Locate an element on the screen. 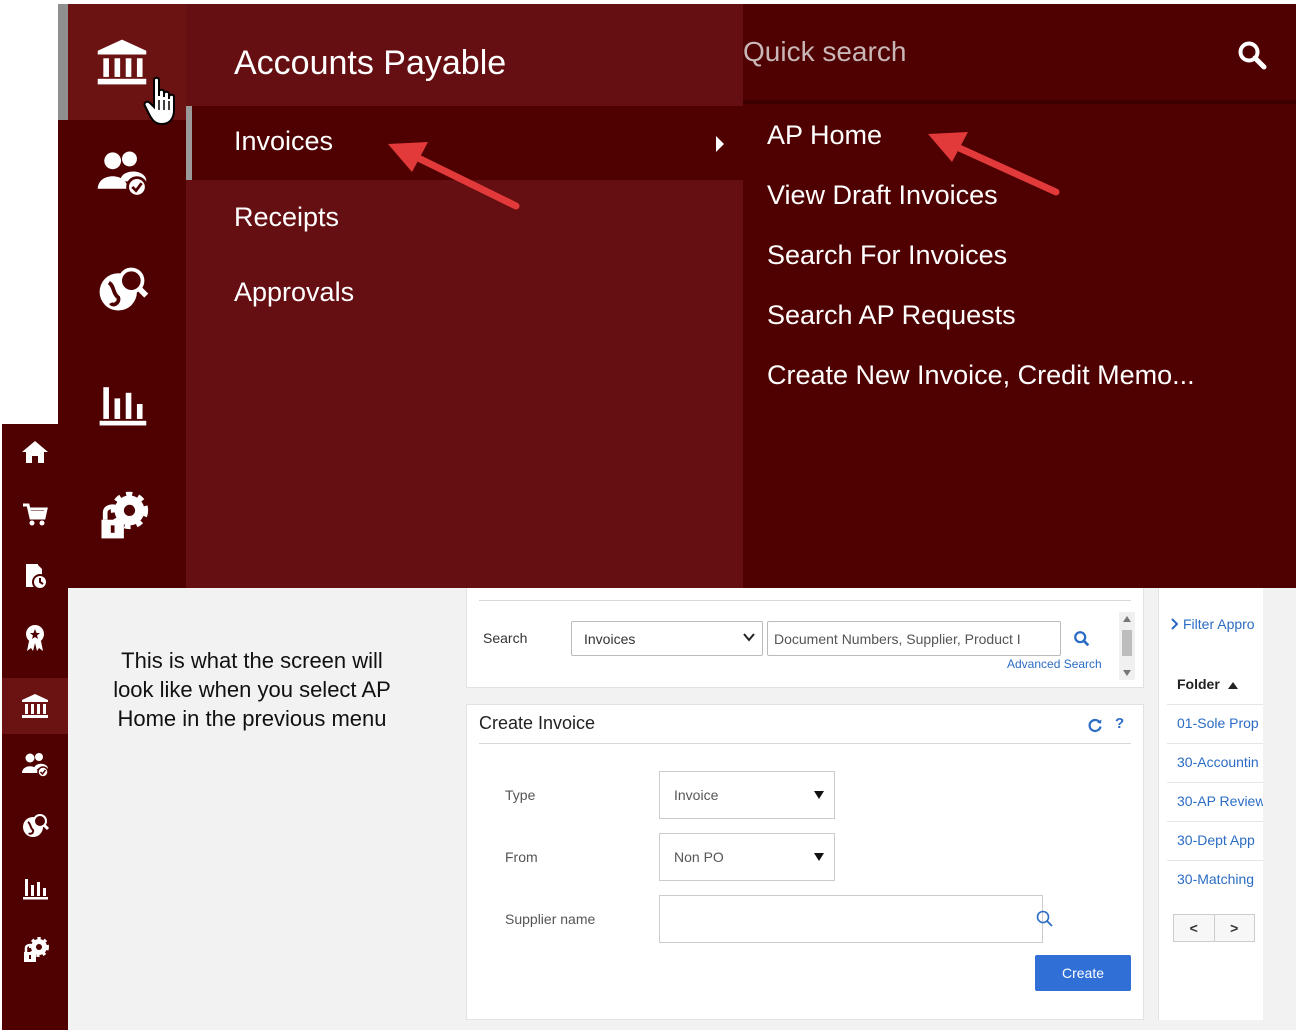 The image size is (1296, 1030). menu-item-approvals: Approvals is located at coordinates (294, 292).